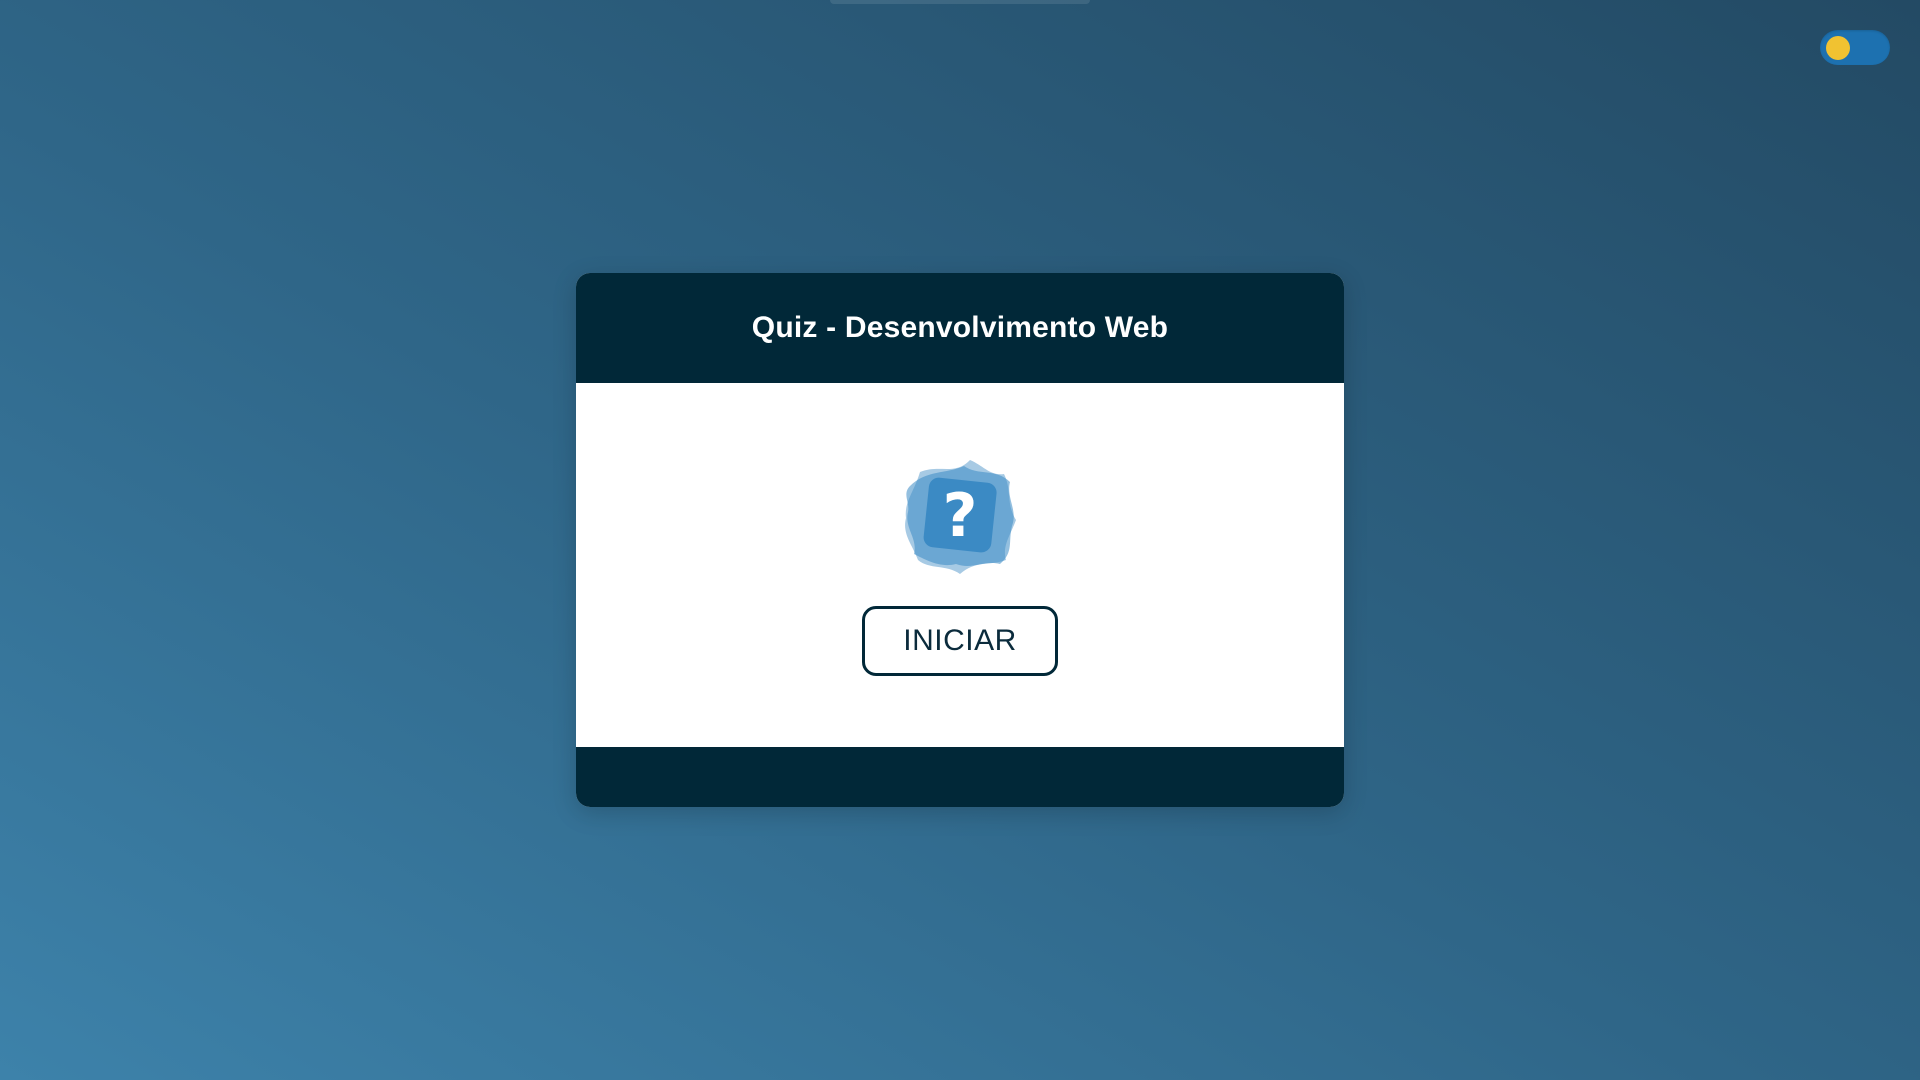 The width and height of the screenshot is (1920, 1080). I want to click on quiz-body: ? INICIAR, so click(960, 565).